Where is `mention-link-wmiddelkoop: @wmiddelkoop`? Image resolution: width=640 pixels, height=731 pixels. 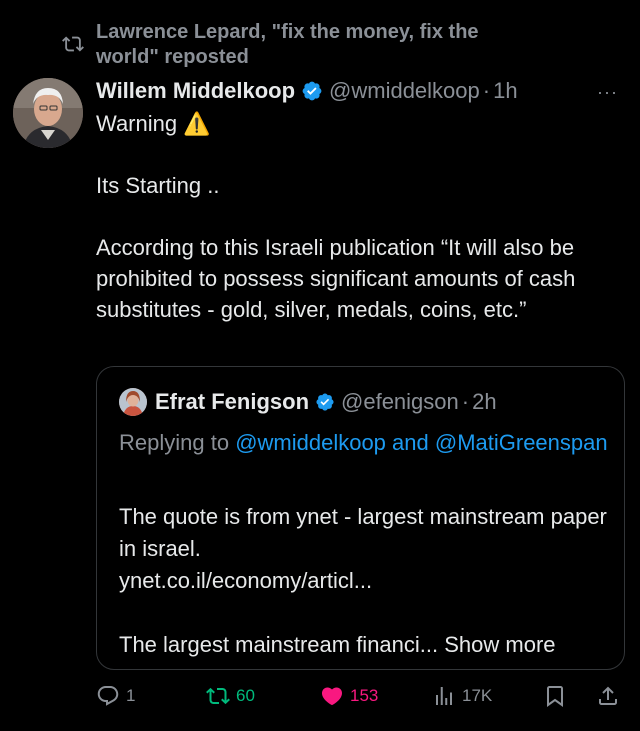 mention-link-wmiddelkoop: @wmiddelkoop is located at coordinates (310, 442).